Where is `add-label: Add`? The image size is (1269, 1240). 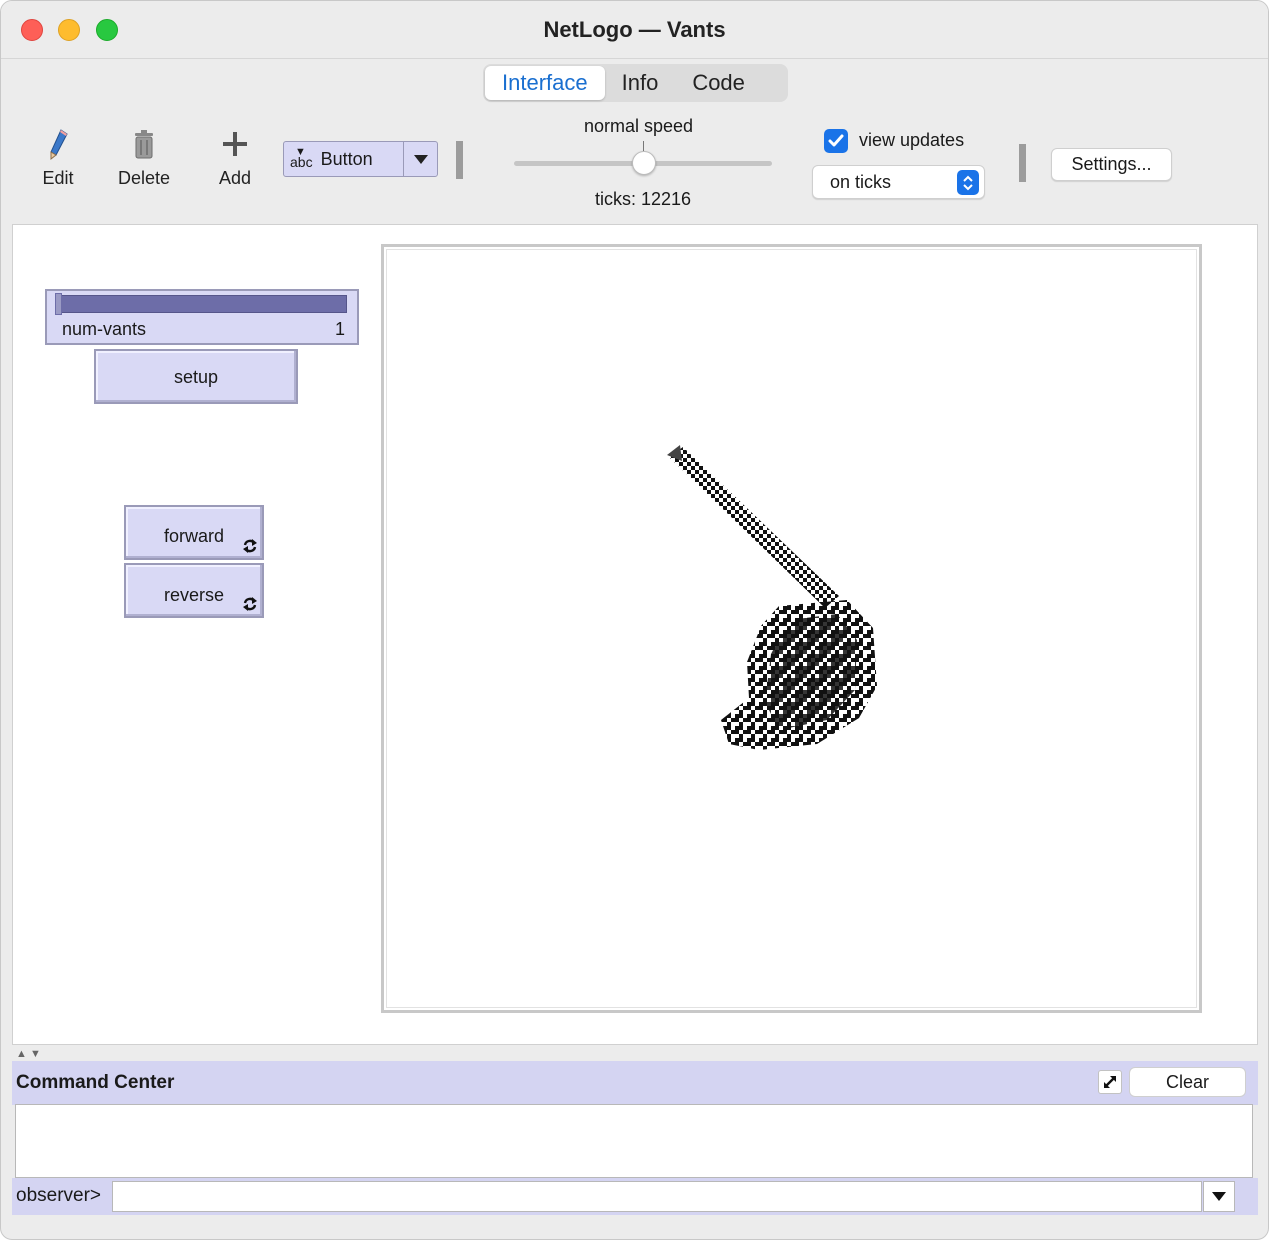 add-label: Add is located at coordinates (235, 178).